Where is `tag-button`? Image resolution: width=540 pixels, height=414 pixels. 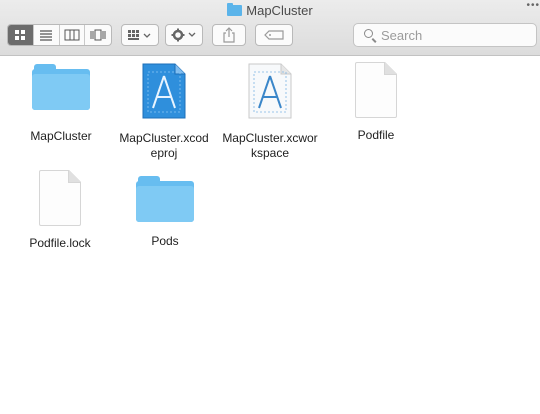 tag-button is located at coordinates (274, 35).